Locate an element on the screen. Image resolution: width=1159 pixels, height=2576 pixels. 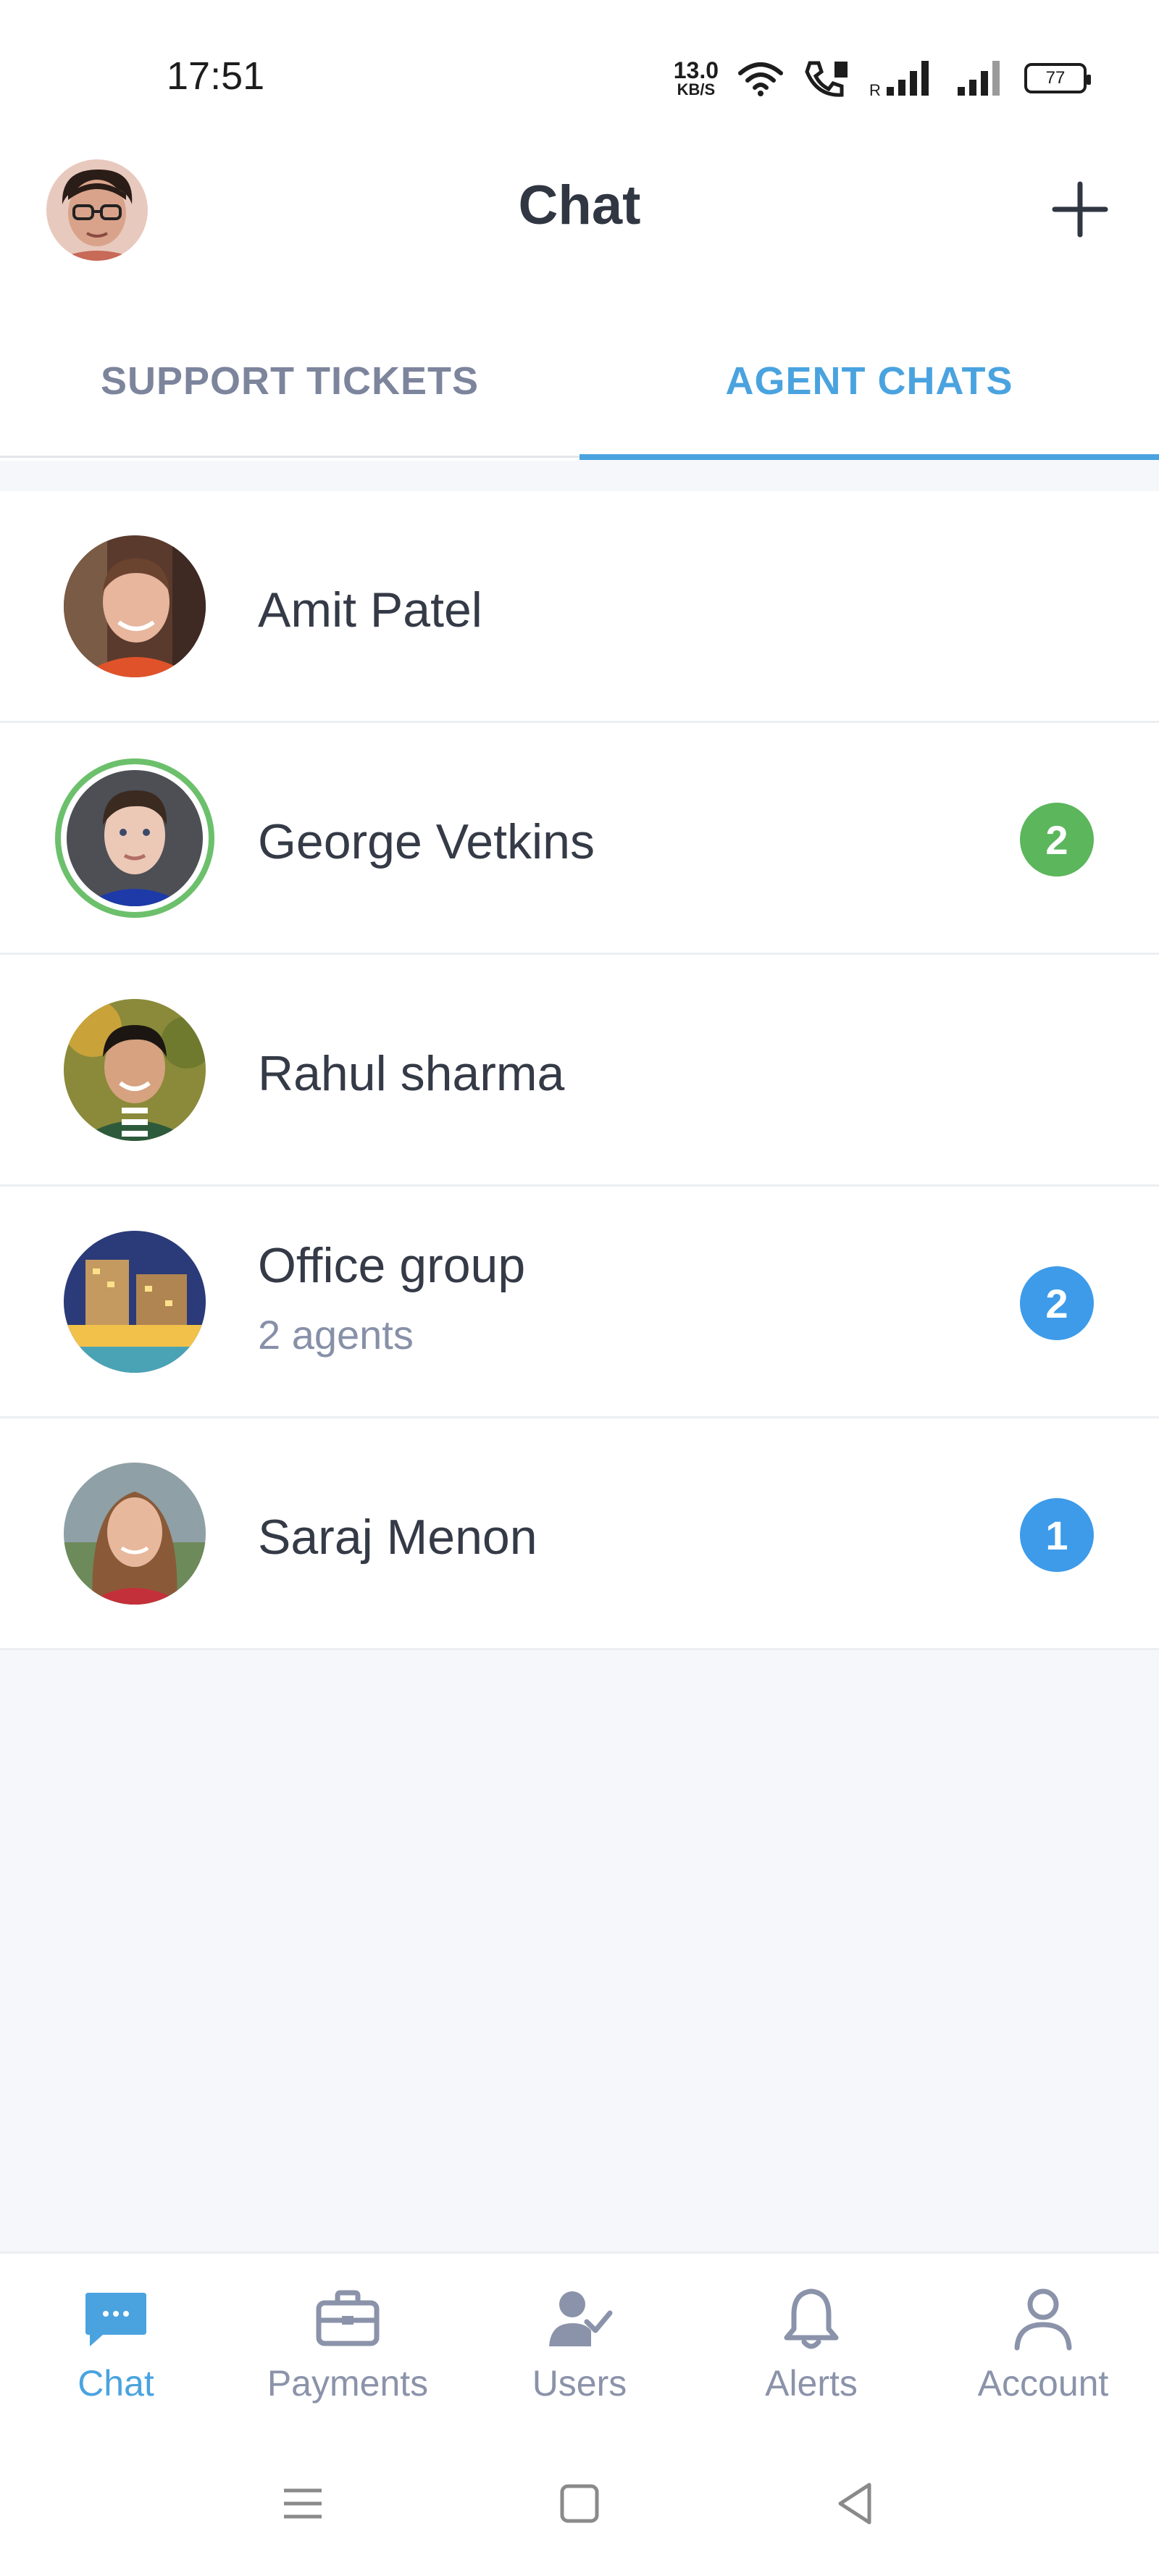
status-bar: 17:51 13.0 KB/S R 77 is located at coordinates (579, 72).